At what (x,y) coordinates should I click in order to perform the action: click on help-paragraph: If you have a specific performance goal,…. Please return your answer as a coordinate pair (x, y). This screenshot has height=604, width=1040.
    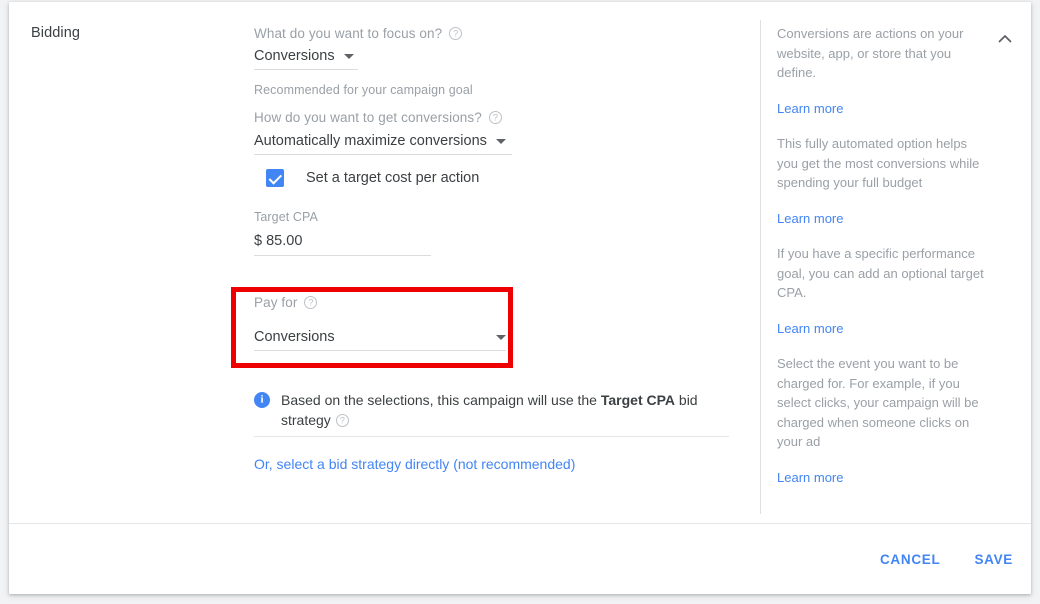
    Looking at the image, I should click on (880, 273).